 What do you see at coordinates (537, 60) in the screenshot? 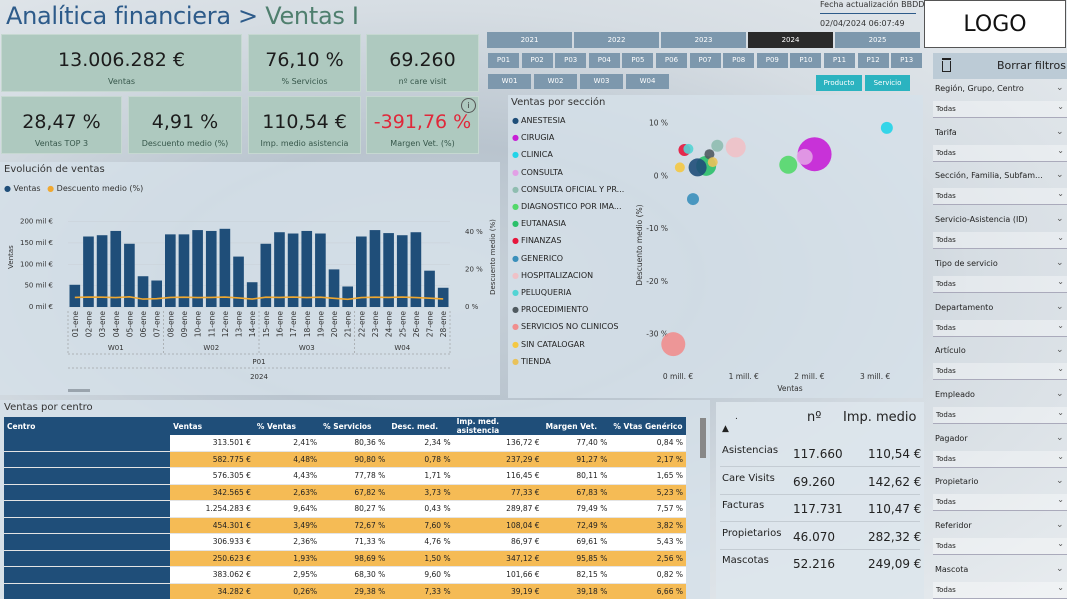
I see `period-button-p02: P02` at bounding box center [537, 60].